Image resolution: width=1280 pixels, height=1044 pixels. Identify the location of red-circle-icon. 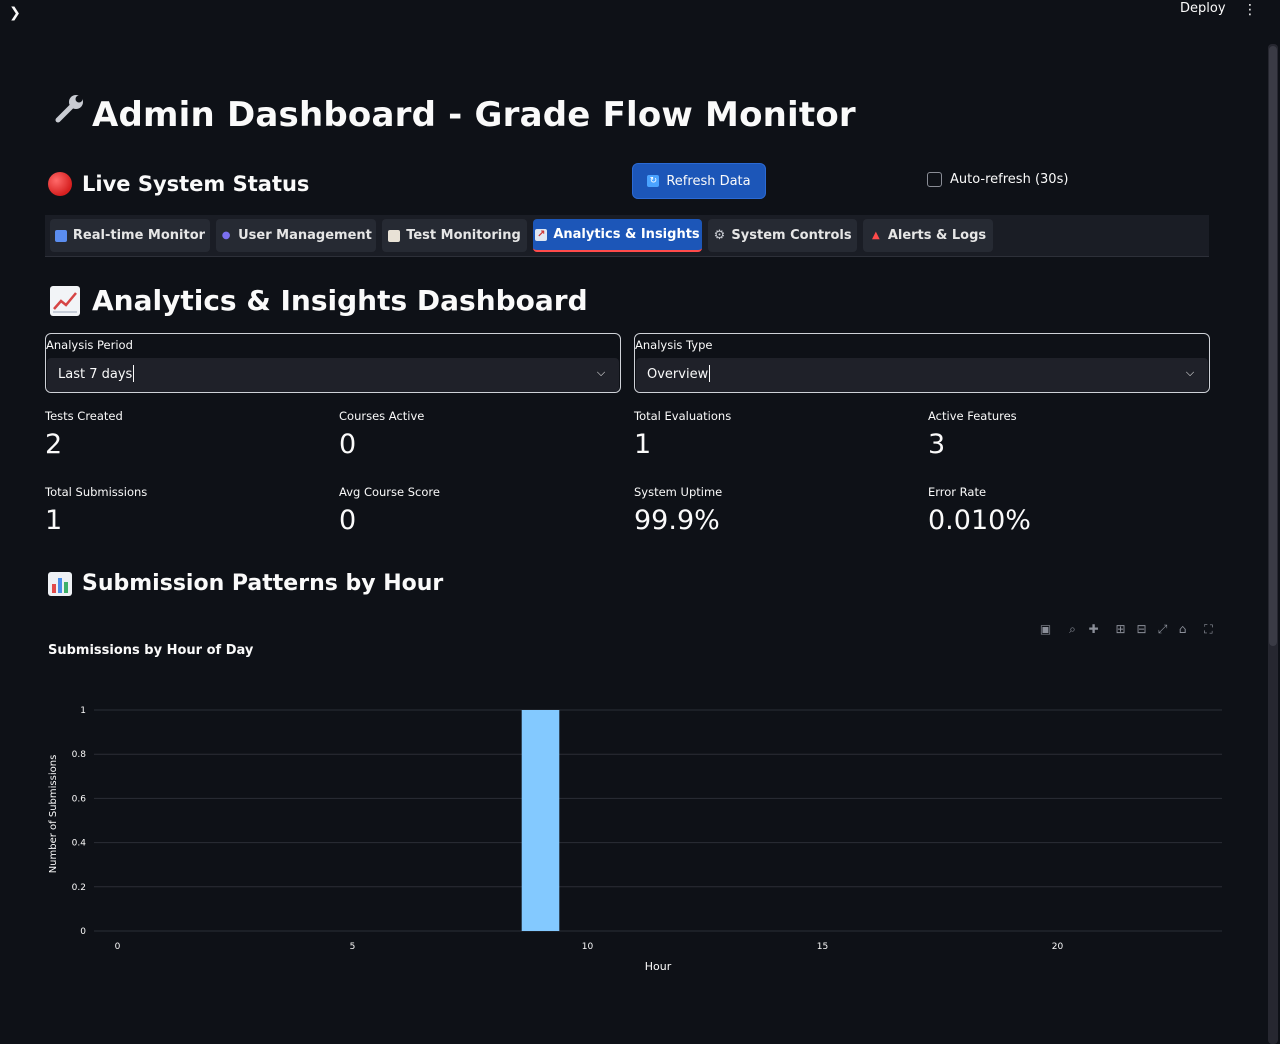
(60, 184).